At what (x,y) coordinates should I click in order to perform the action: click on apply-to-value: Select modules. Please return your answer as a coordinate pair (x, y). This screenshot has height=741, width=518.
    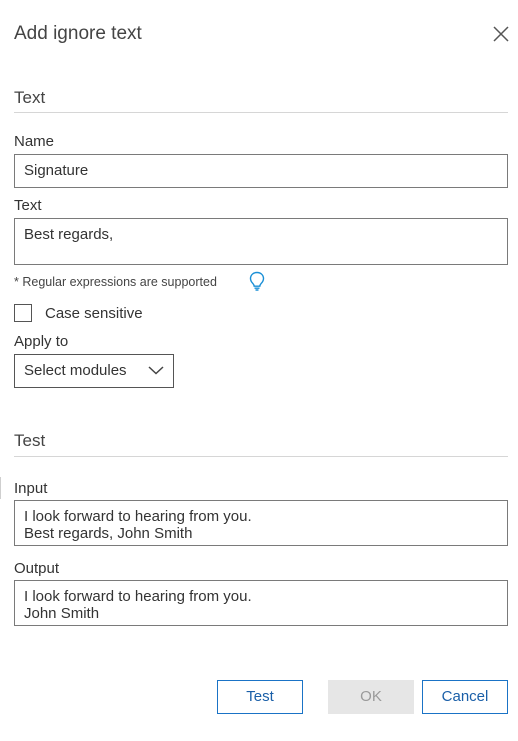
    Looking at the image, I should click on (75, 370).